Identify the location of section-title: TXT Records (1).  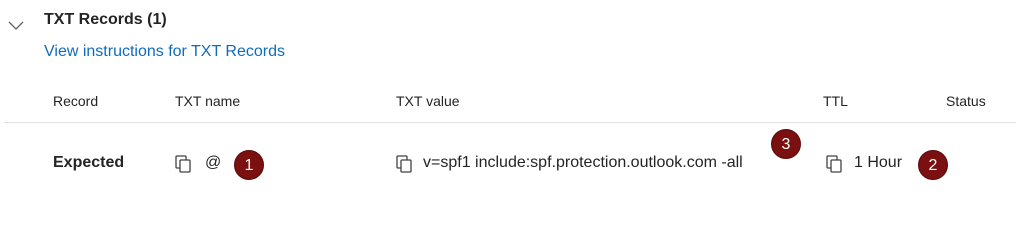
(105, 19).